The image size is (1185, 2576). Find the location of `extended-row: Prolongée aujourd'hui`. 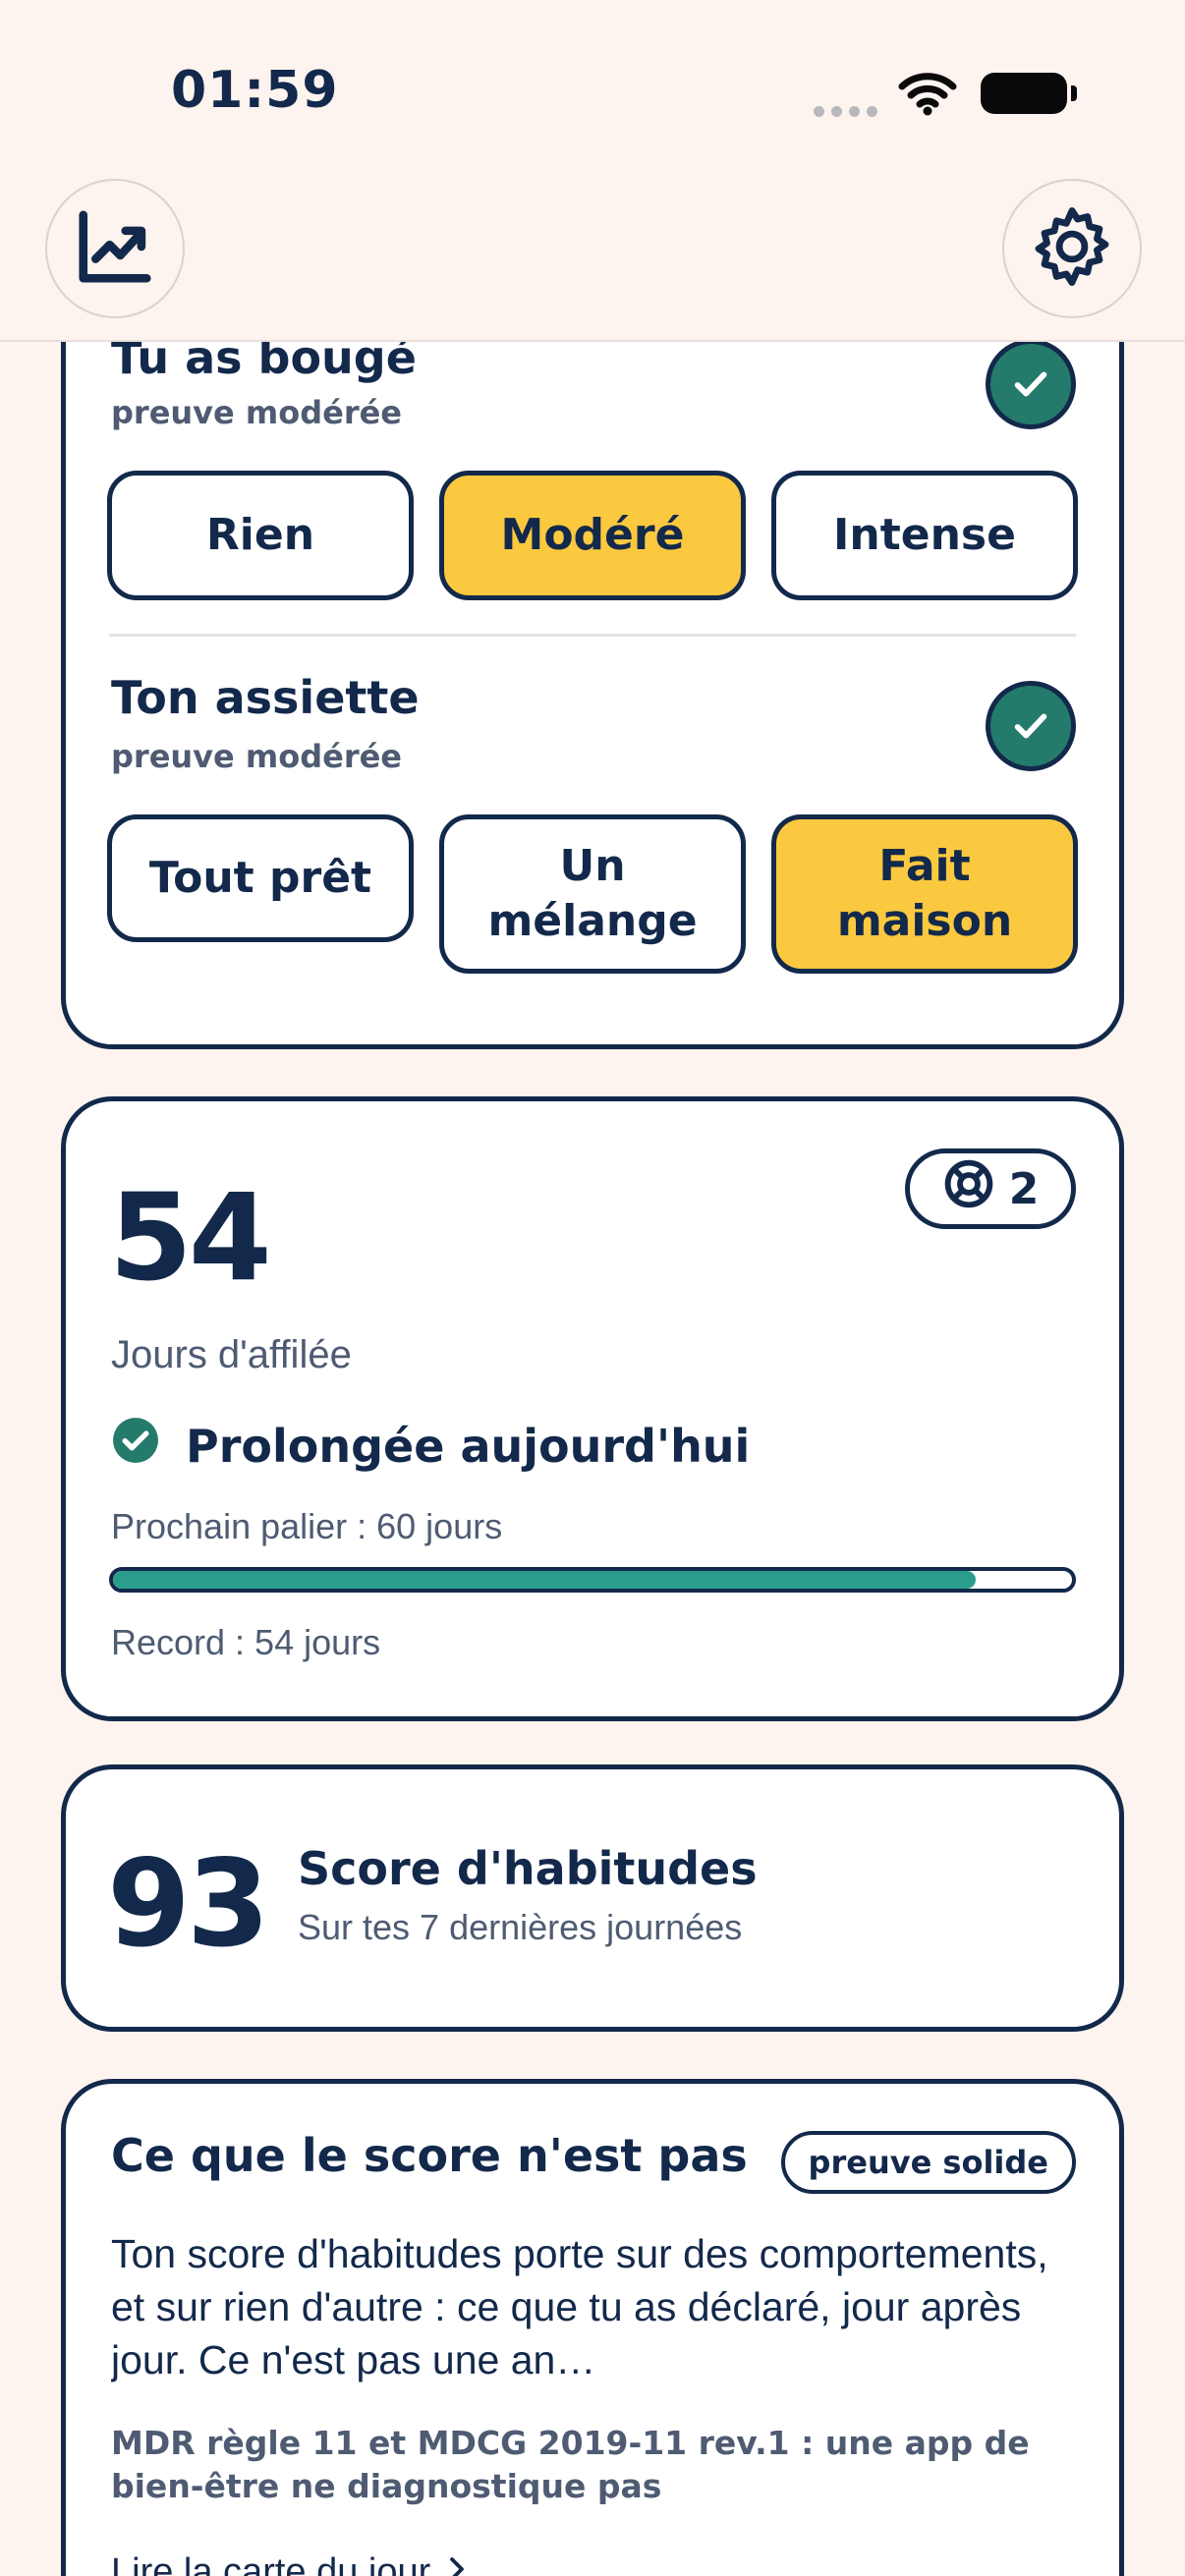

extended-row: Prolongée aujourd'hui is located at coordinates (431, 1446).